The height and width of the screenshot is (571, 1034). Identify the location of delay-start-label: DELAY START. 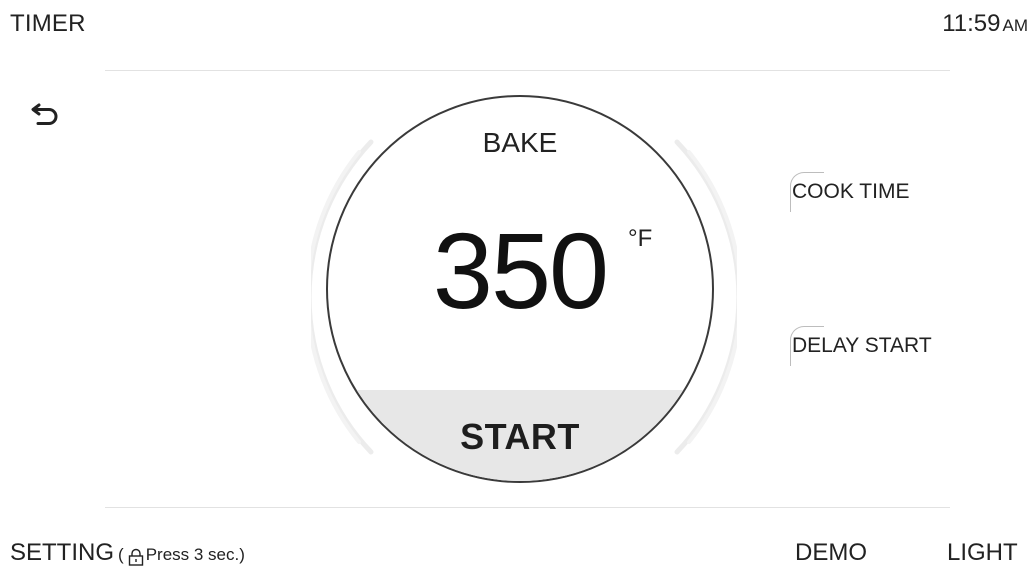
(862, 345).